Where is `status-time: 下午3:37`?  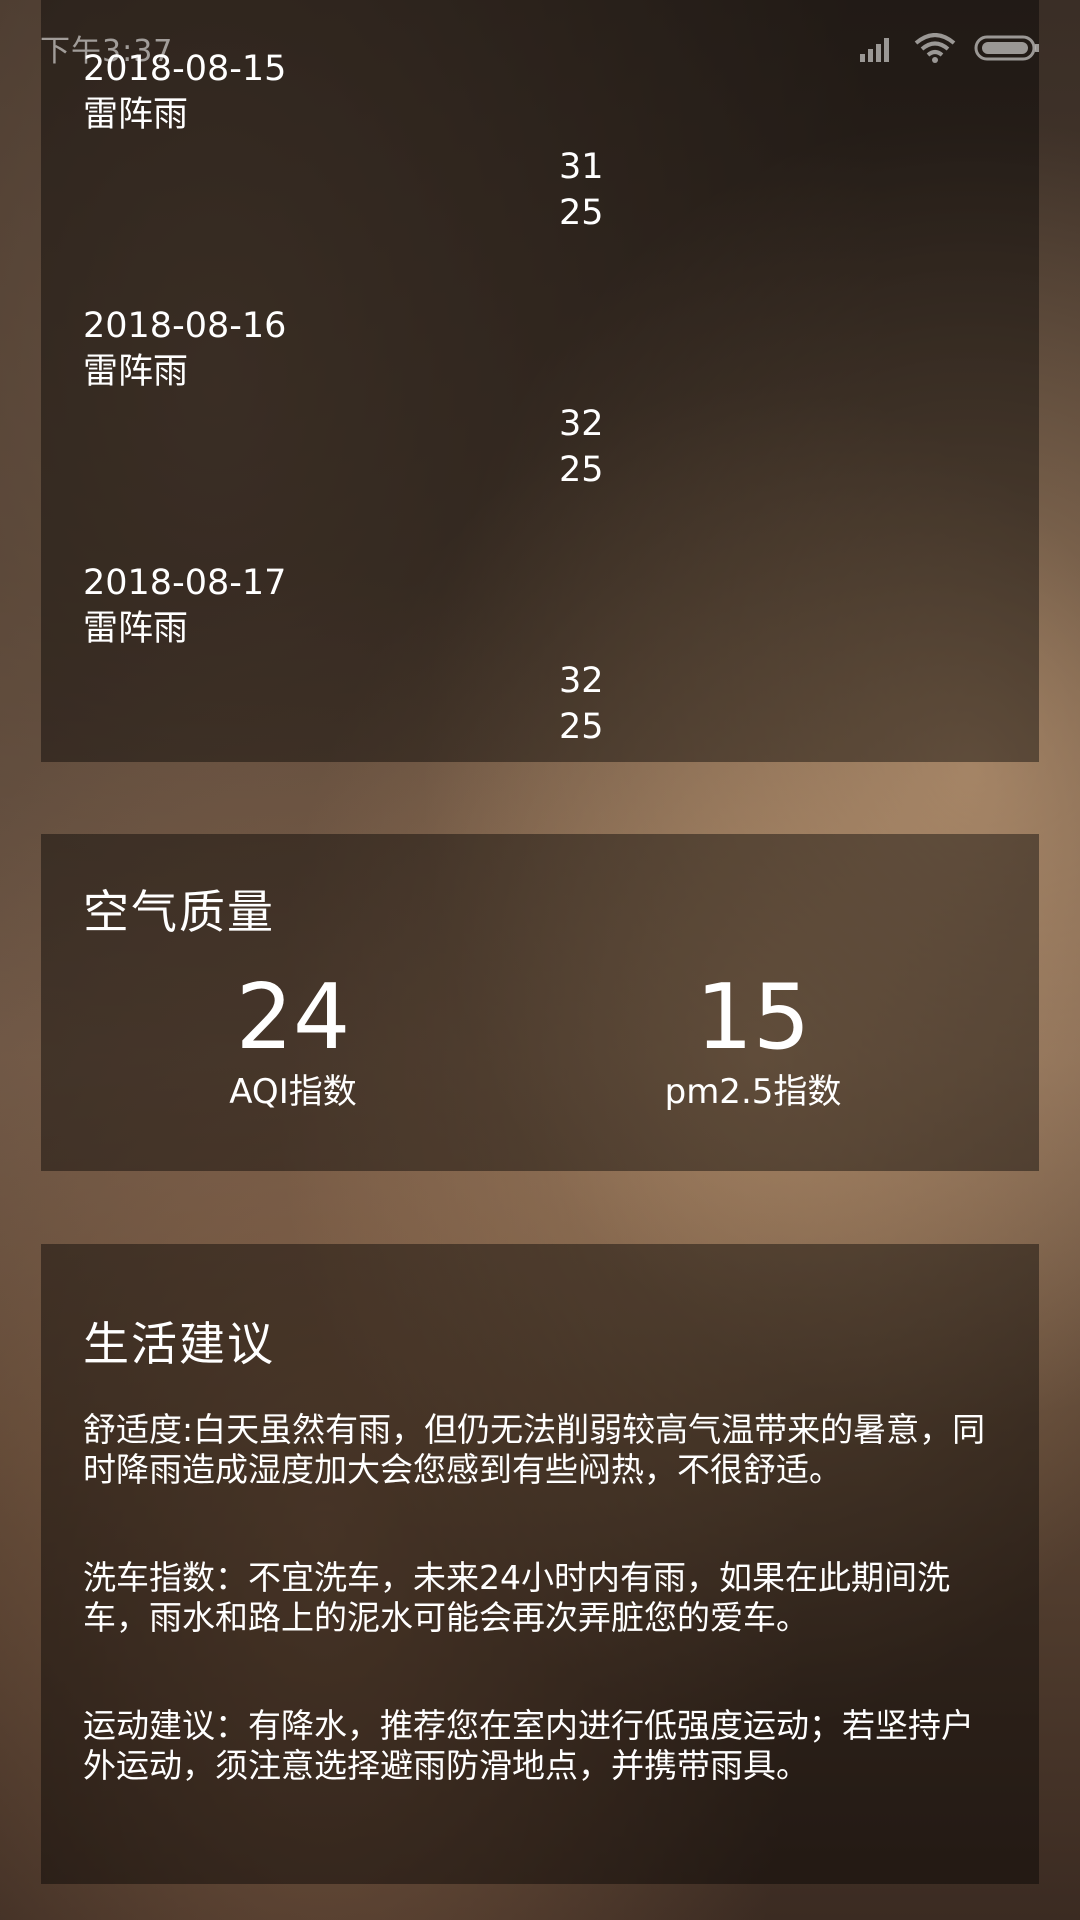 status-time: 下午3:37 is located at coordinates (107, 51).